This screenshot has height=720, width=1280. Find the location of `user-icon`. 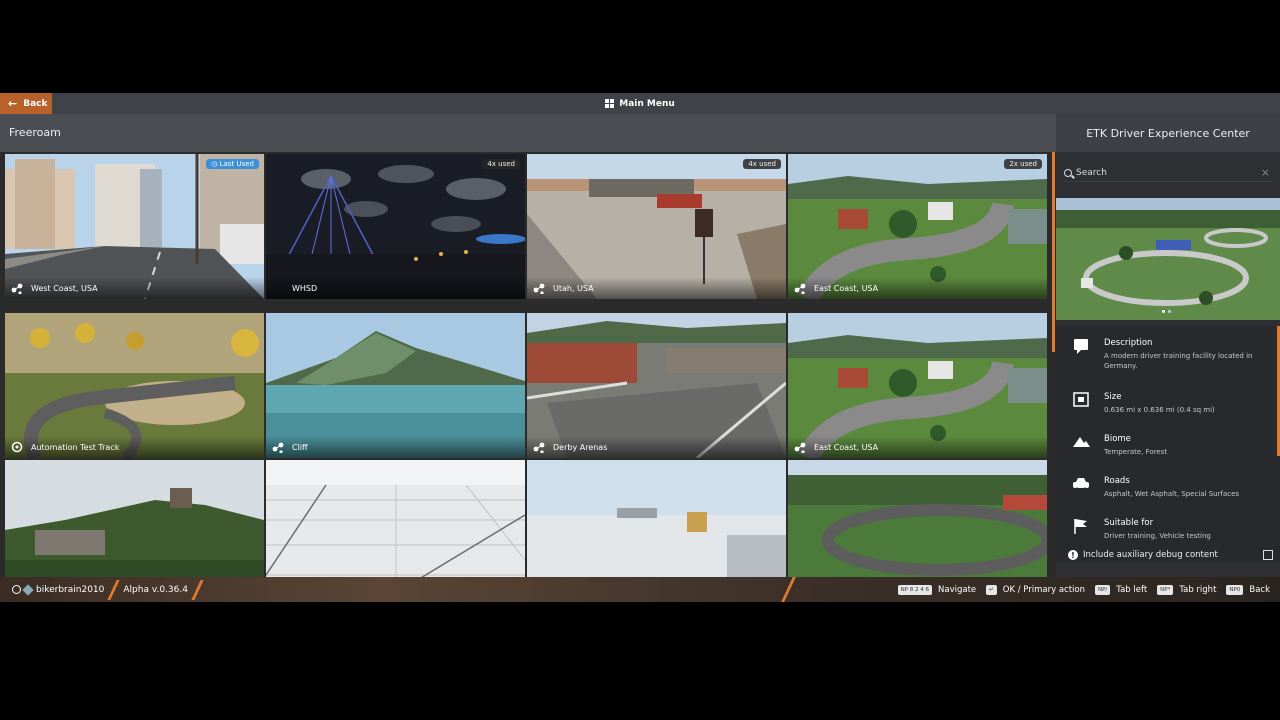

user-icon is located at coordinates (28, 589).